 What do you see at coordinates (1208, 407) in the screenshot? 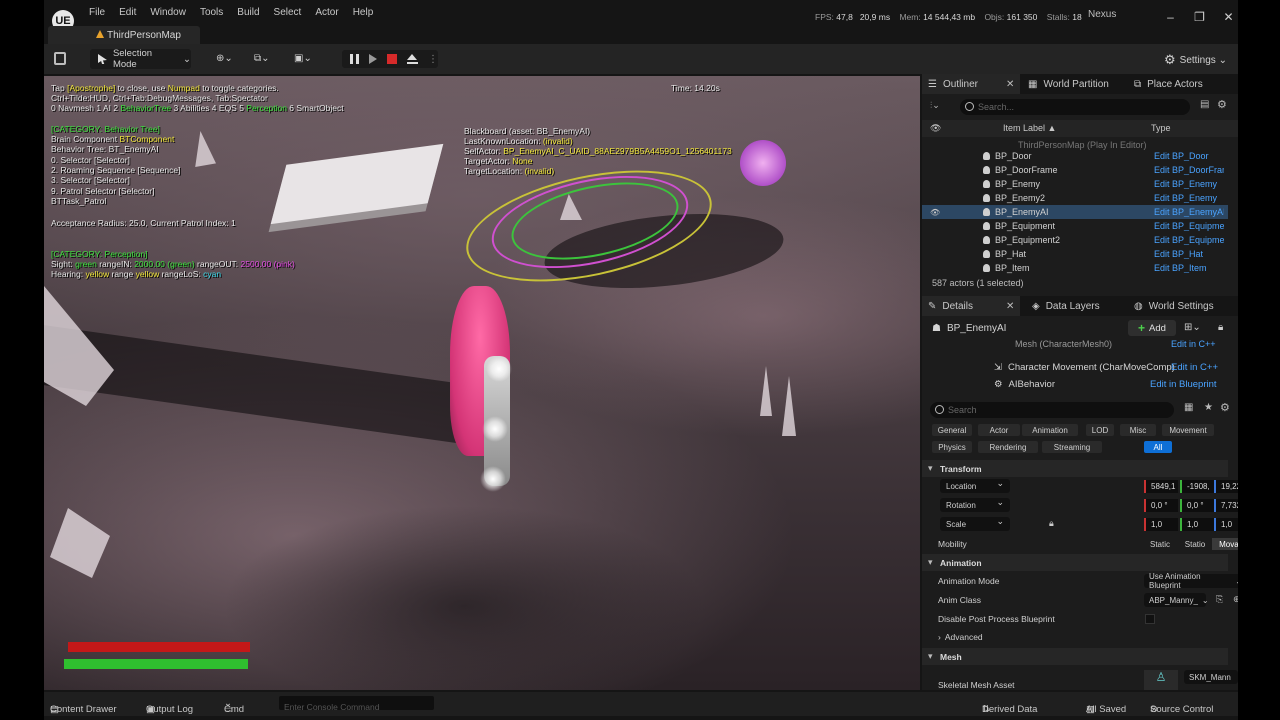
I see `star-icon: ★` at bounding box center [1208, 407].